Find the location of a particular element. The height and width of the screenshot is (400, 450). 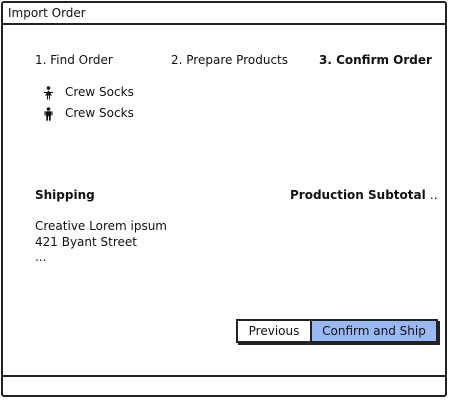

production-subtotal-value: .. is located at coordinates (433, 195).